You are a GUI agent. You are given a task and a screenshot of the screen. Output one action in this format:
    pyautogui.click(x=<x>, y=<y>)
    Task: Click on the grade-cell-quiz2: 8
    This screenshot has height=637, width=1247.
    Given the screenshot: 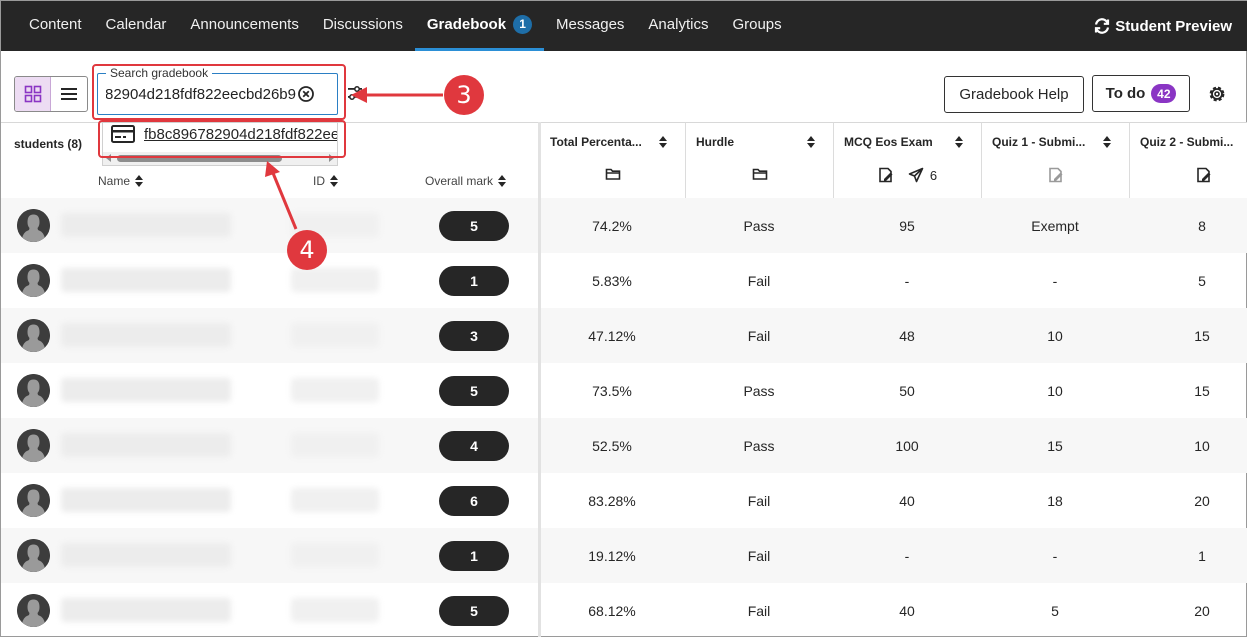 What is the action you would take?
    pyautogui.click(x=1188, y=225)
    